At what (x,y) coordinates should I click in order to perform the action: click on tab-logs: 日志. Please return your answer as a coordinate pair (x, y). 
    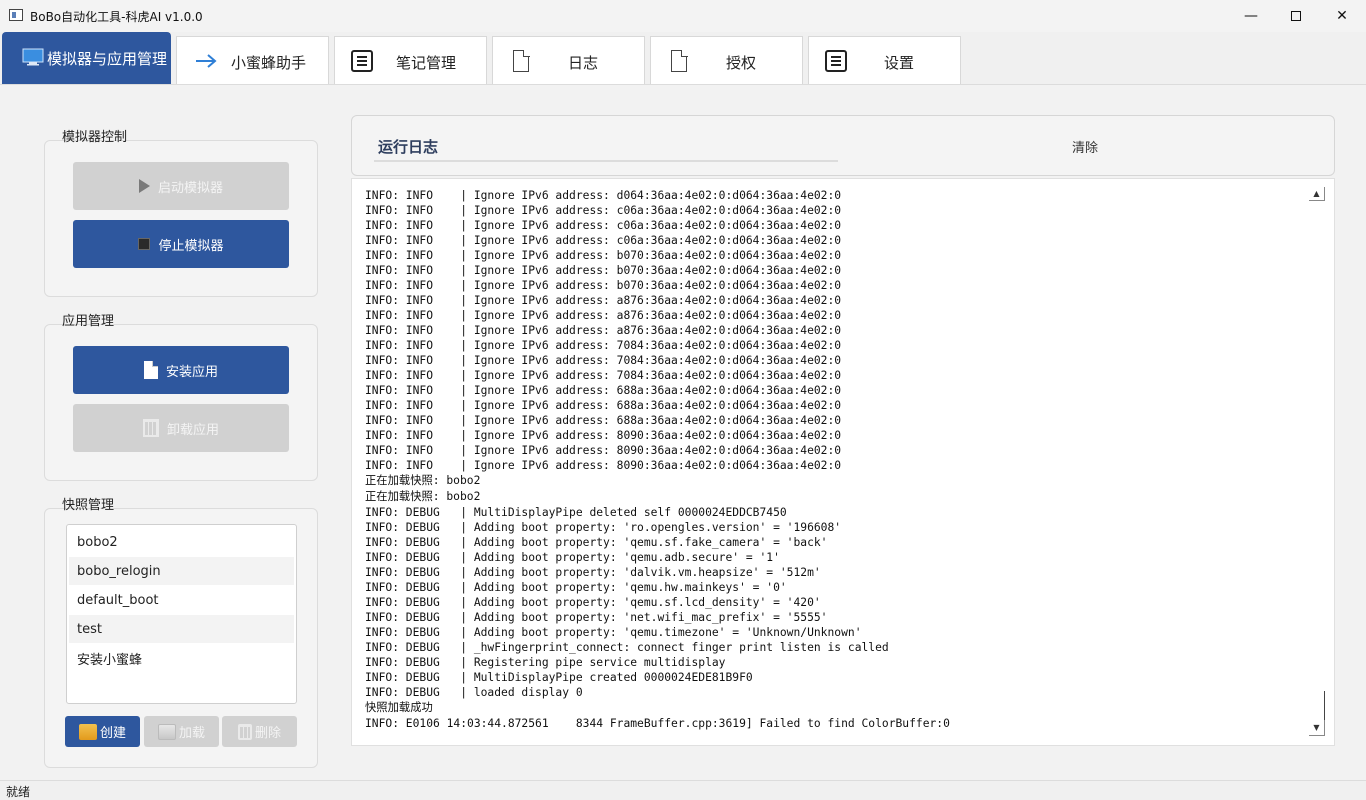
    Looking at the image, I should click on (568, 60).